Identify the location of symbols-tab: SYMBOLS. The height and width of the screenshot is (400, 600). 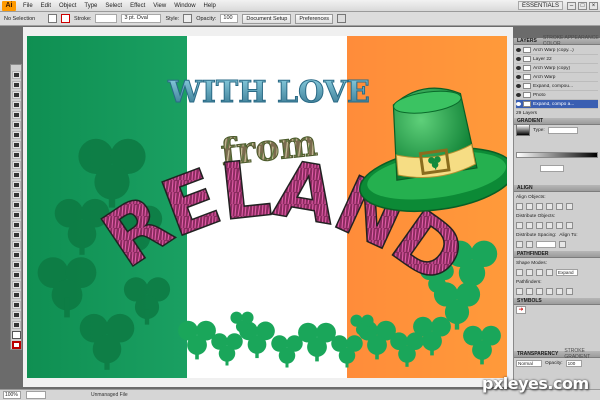
(529, 301).